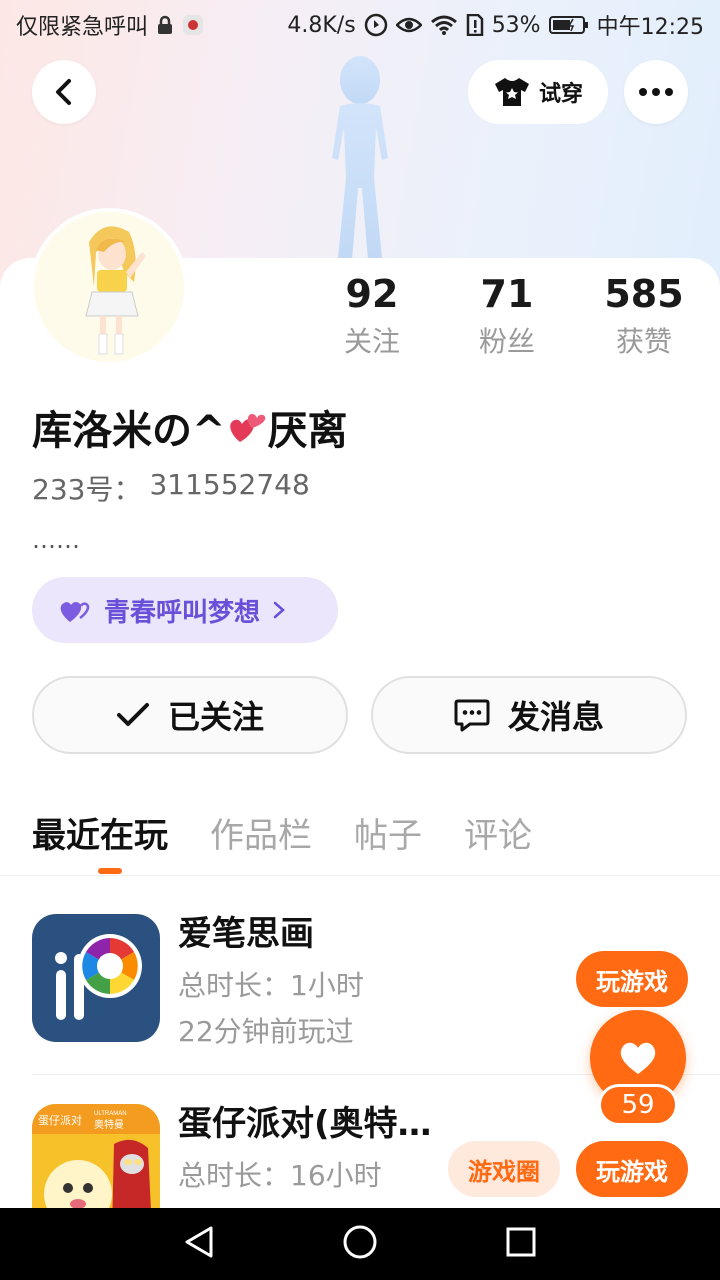  I want to click on tag-label: 青春呼叫梦想, so click(182, 612).